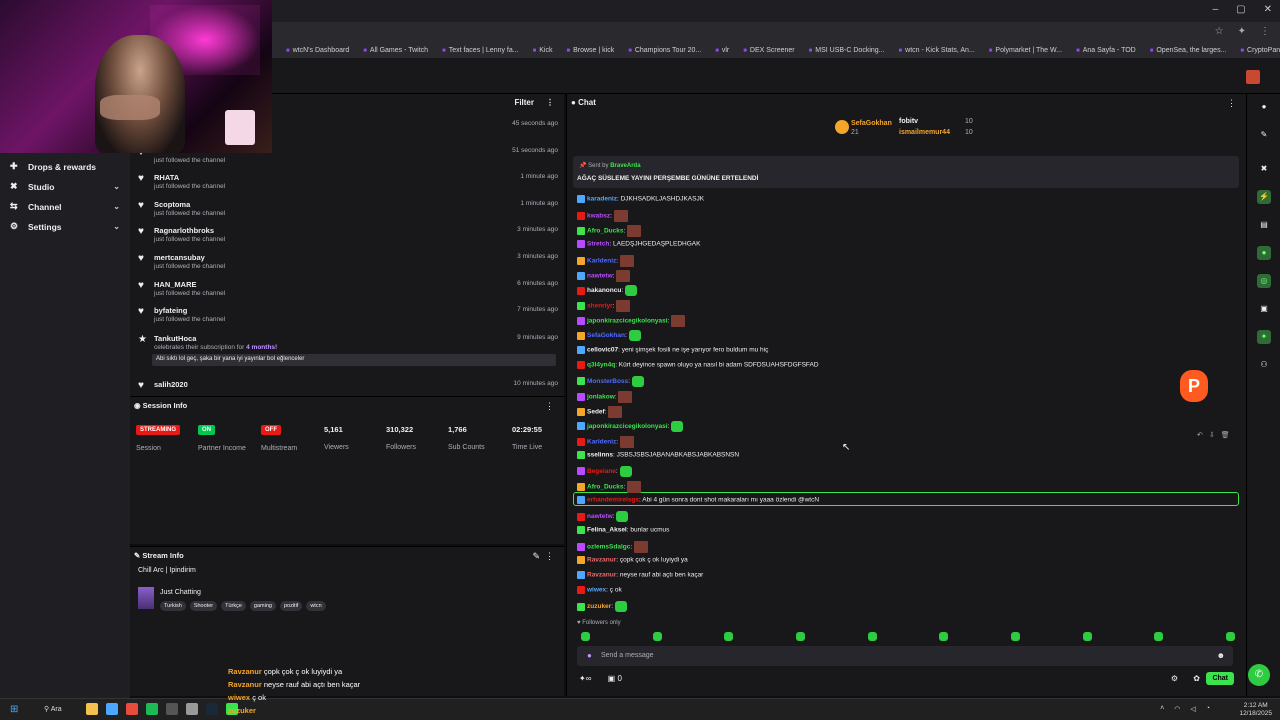  Describe the element at coordinates (1106, 50) in the screenshot. I see `bookmark-item: Ana Sayfa - TOD` at that location.